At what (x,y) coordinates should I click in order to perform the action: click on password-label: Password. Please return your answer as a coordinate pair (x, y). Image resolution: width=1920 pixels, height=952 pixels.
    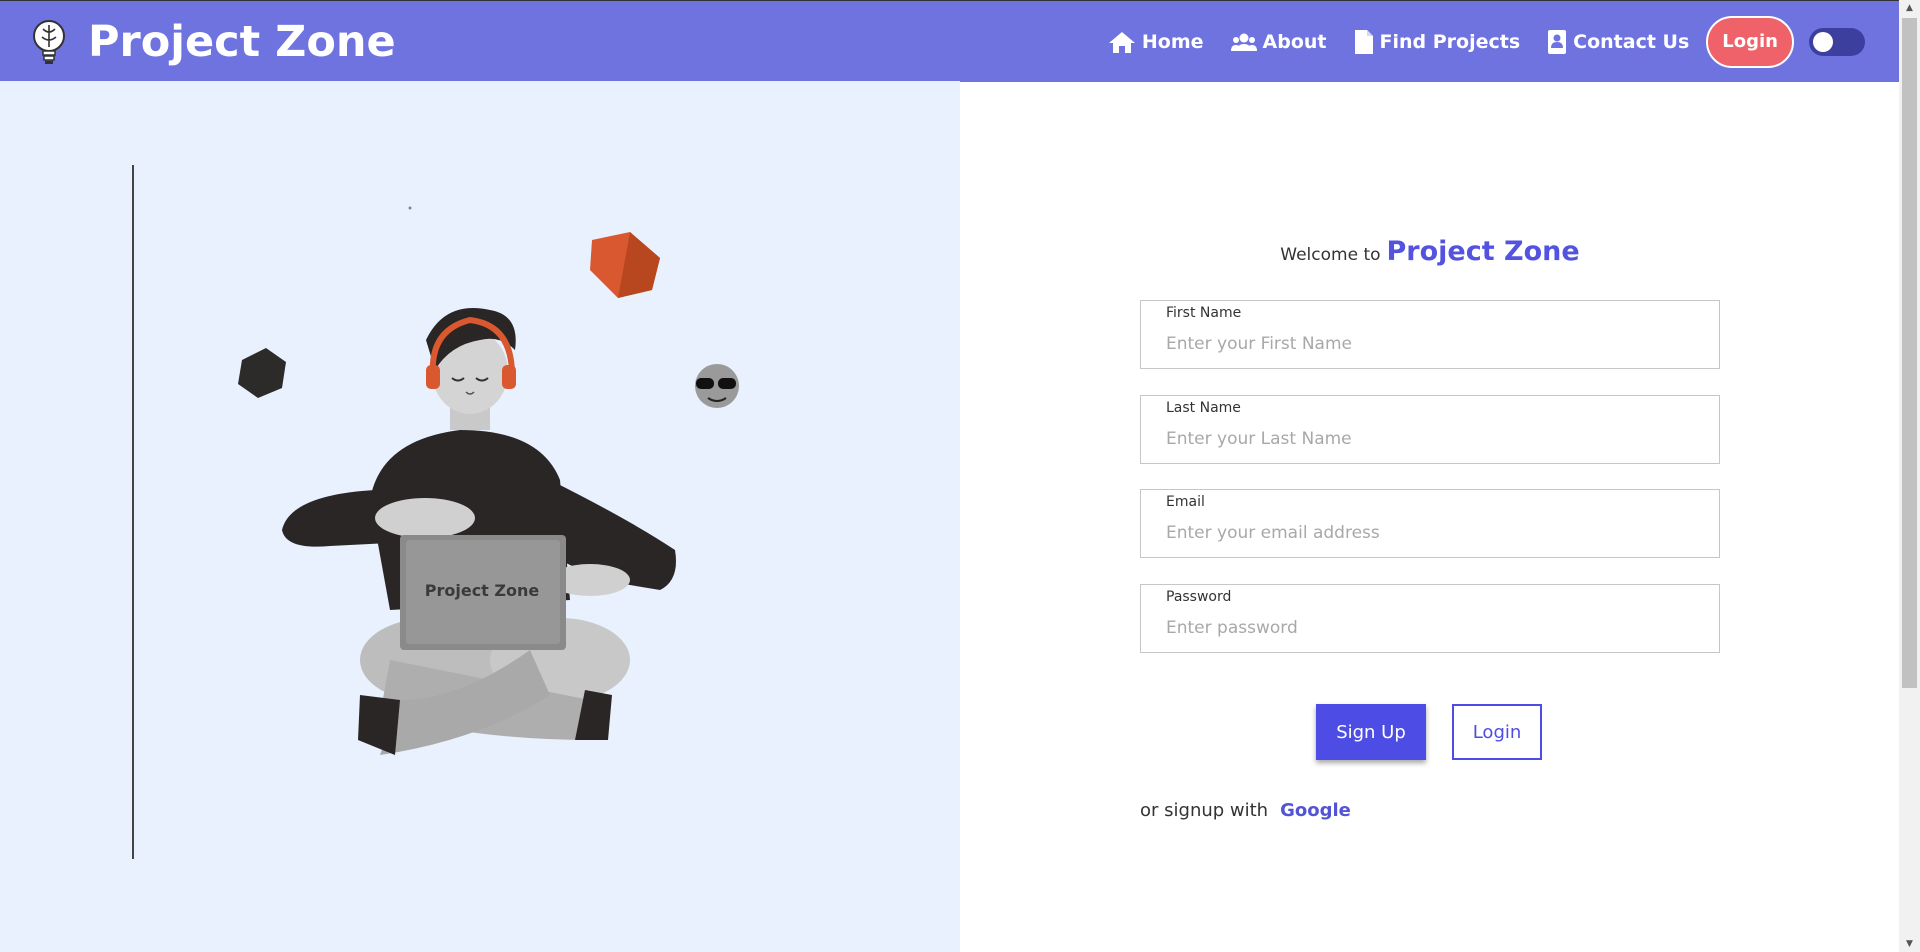
    Looking at the image, I should click on (1199, 597).